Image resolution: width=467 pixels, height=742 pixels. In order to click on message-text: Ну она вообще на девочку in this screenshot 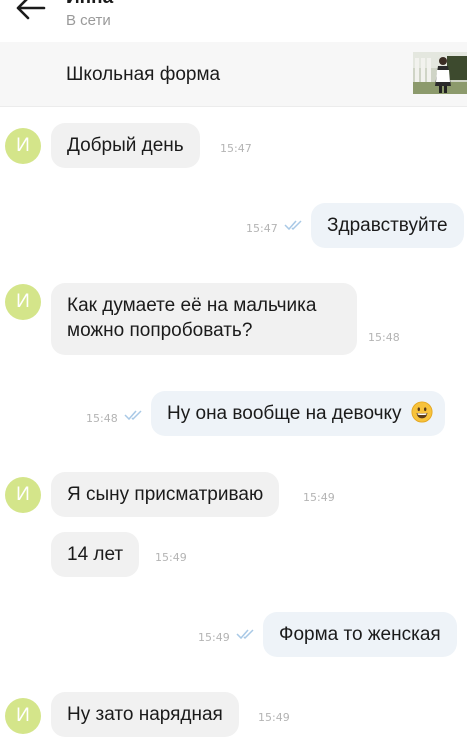, I will do `click(284, 413)`.